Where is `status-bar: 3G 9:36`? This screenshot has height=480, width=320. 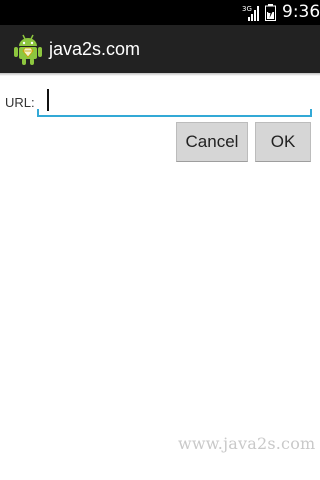
status-bar: 3G 9:36 is located at coordinates (160, 12).